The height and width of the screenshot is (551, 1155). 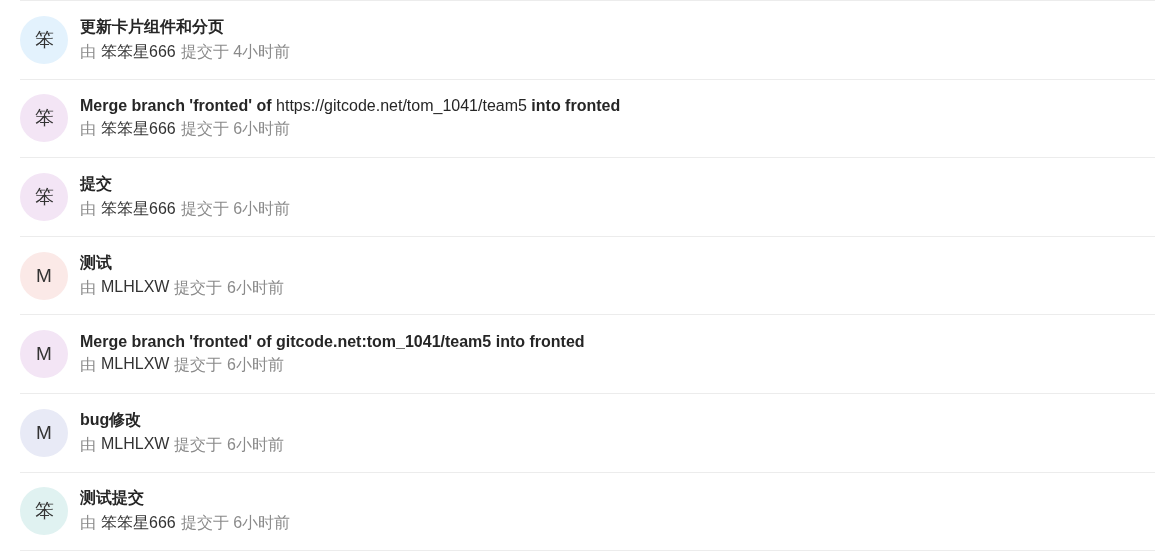 What do you see at coordinates (111, 420) in the screenshot?
I see `commit-title: bug修改` at bounding box center [111, 420].